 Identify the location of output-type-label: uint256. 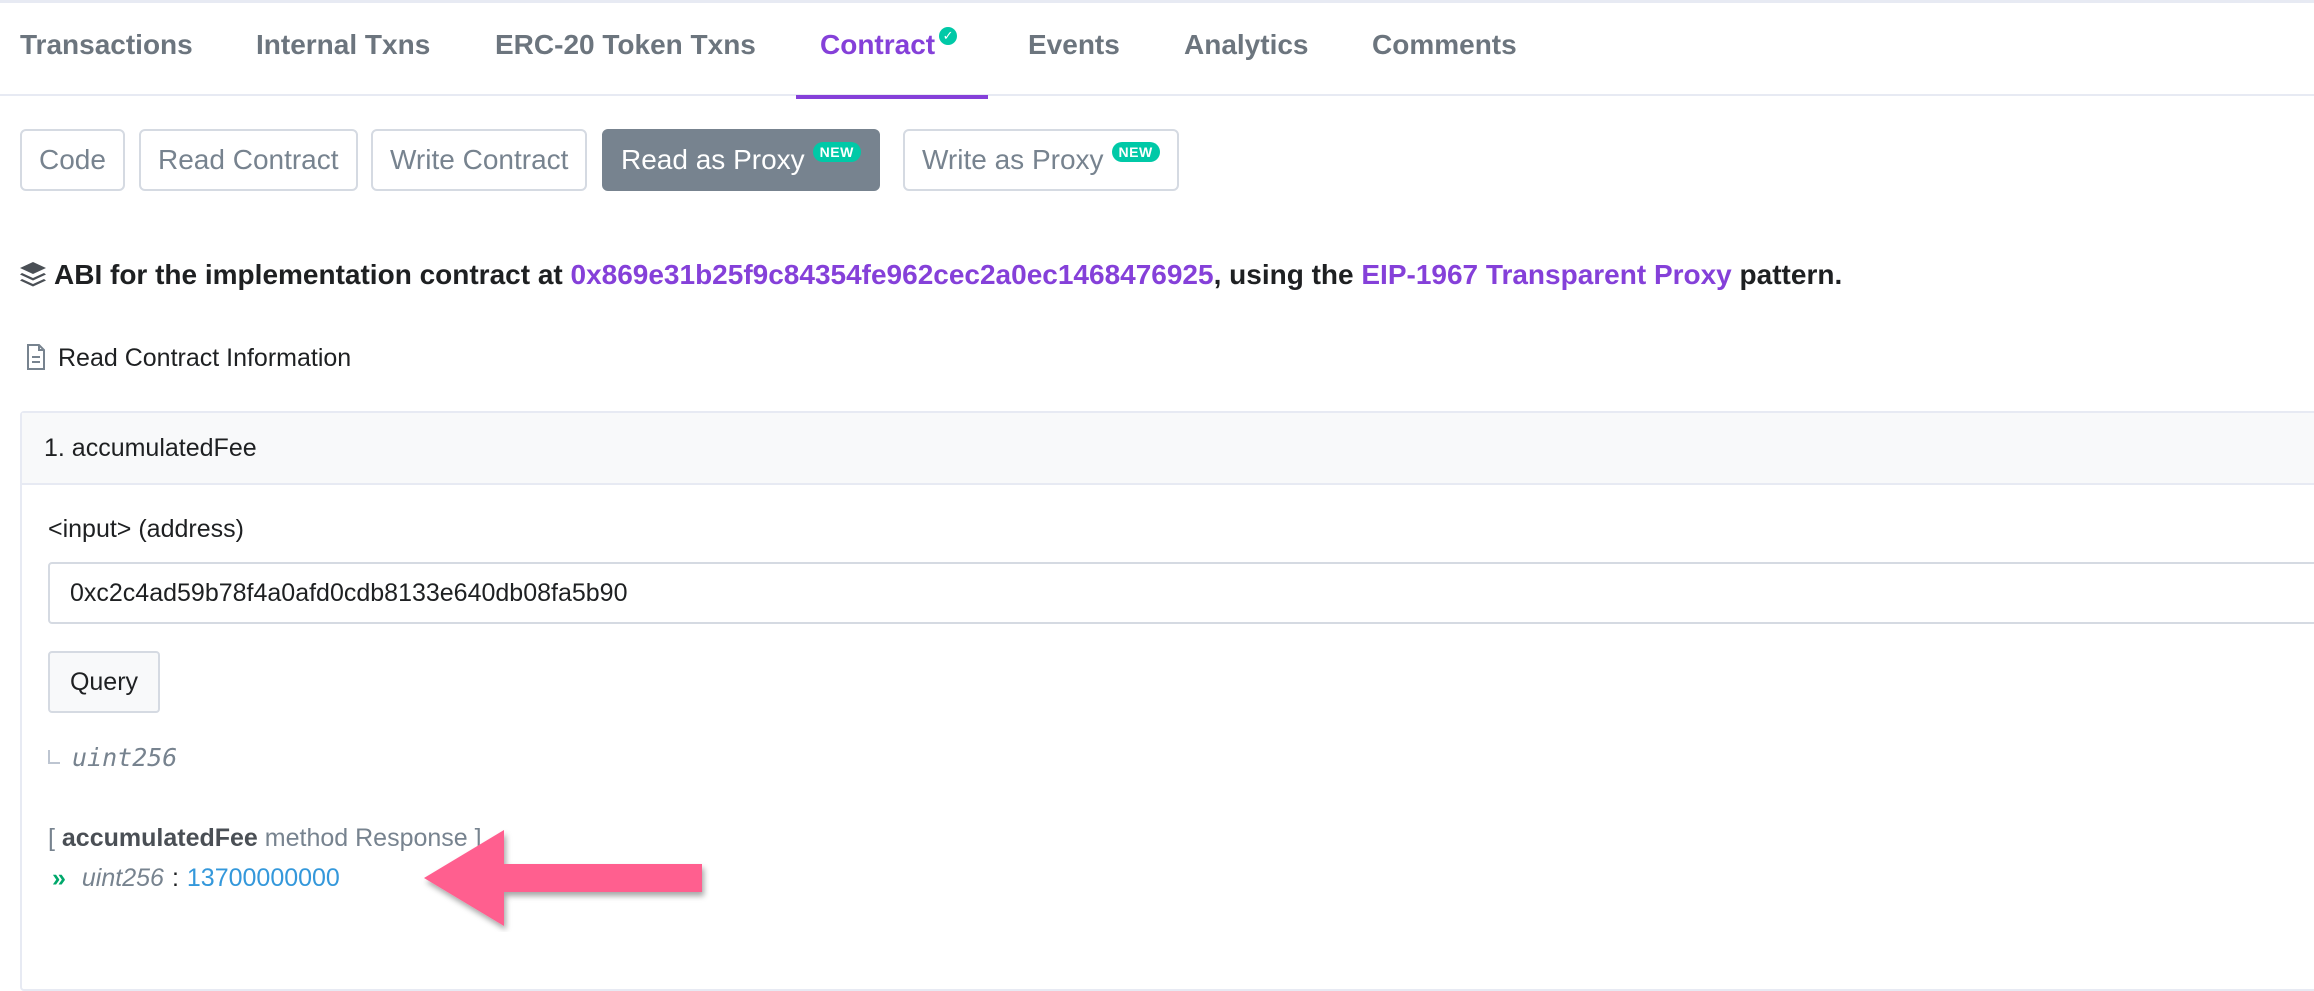
(125, 757).